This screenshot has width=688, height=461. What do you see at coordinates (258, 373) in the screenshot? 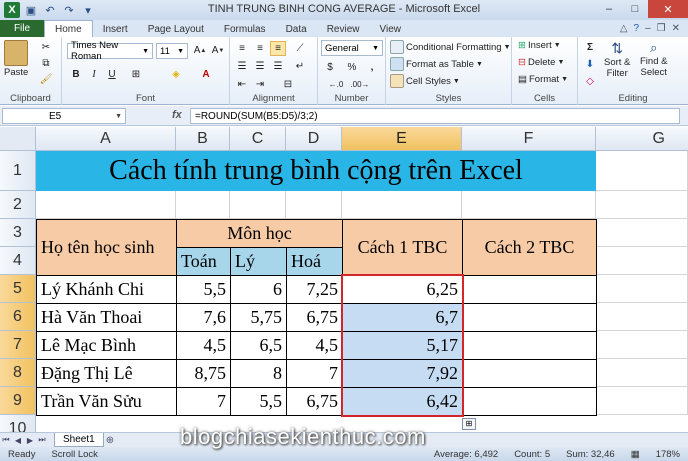
I see `ly-score-cell: 8` at bounding box center [258, 373].